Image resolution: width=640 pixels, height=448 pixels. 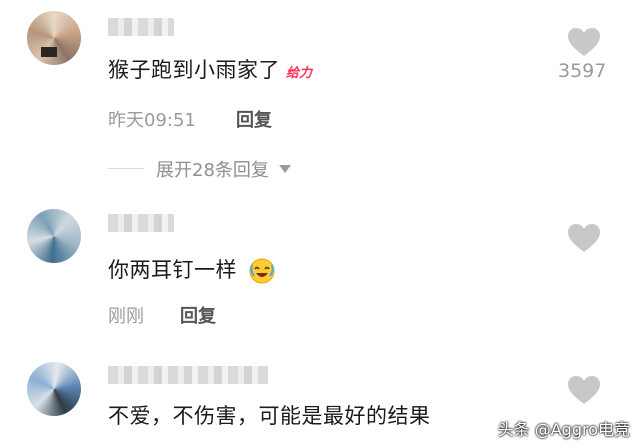 What do you see at coordinates (126, 316) in the screenshot?
I see `comment-time: 刚刚` at bounding box center [126, 316].